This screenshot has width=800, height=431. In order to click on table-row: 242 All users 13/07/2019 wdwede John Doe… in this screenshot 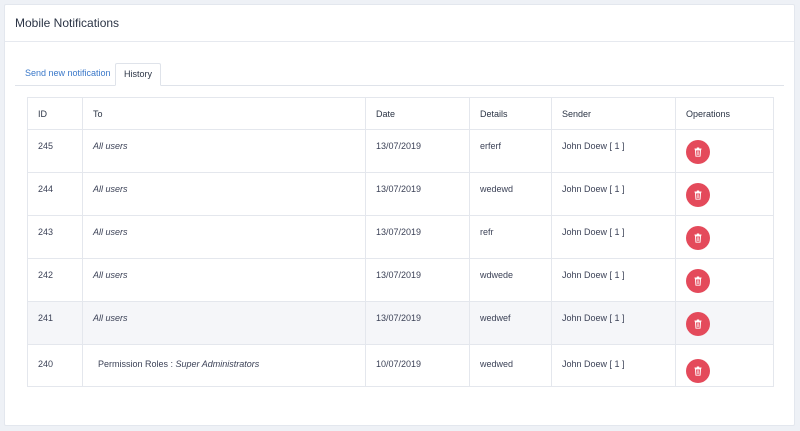, I will do `click(400, 280)`.